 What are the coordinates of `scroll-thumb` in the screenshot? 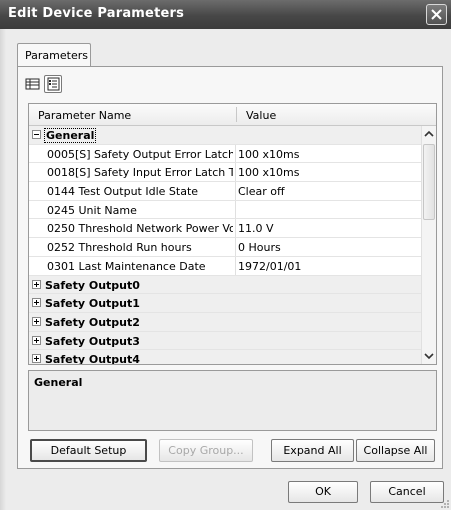 It's located at (429, 182).